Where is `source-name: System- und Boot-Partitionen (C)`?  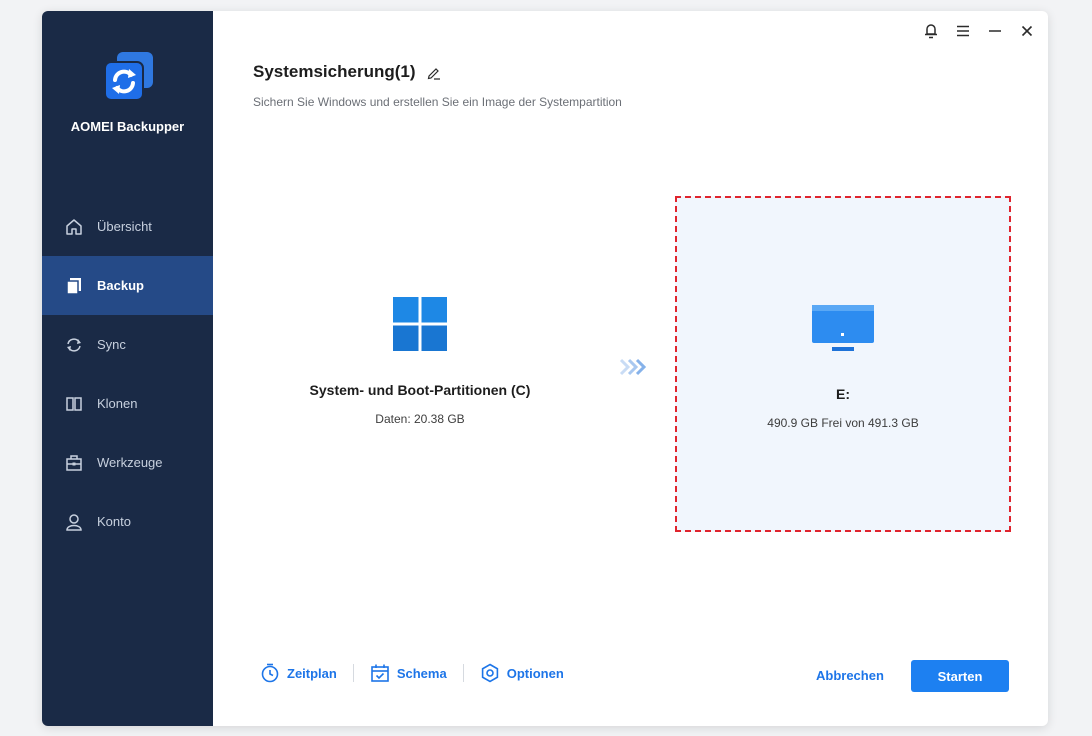
source-name: System- und Boot-Partitionen (C) is located at coordinates (420, 390).